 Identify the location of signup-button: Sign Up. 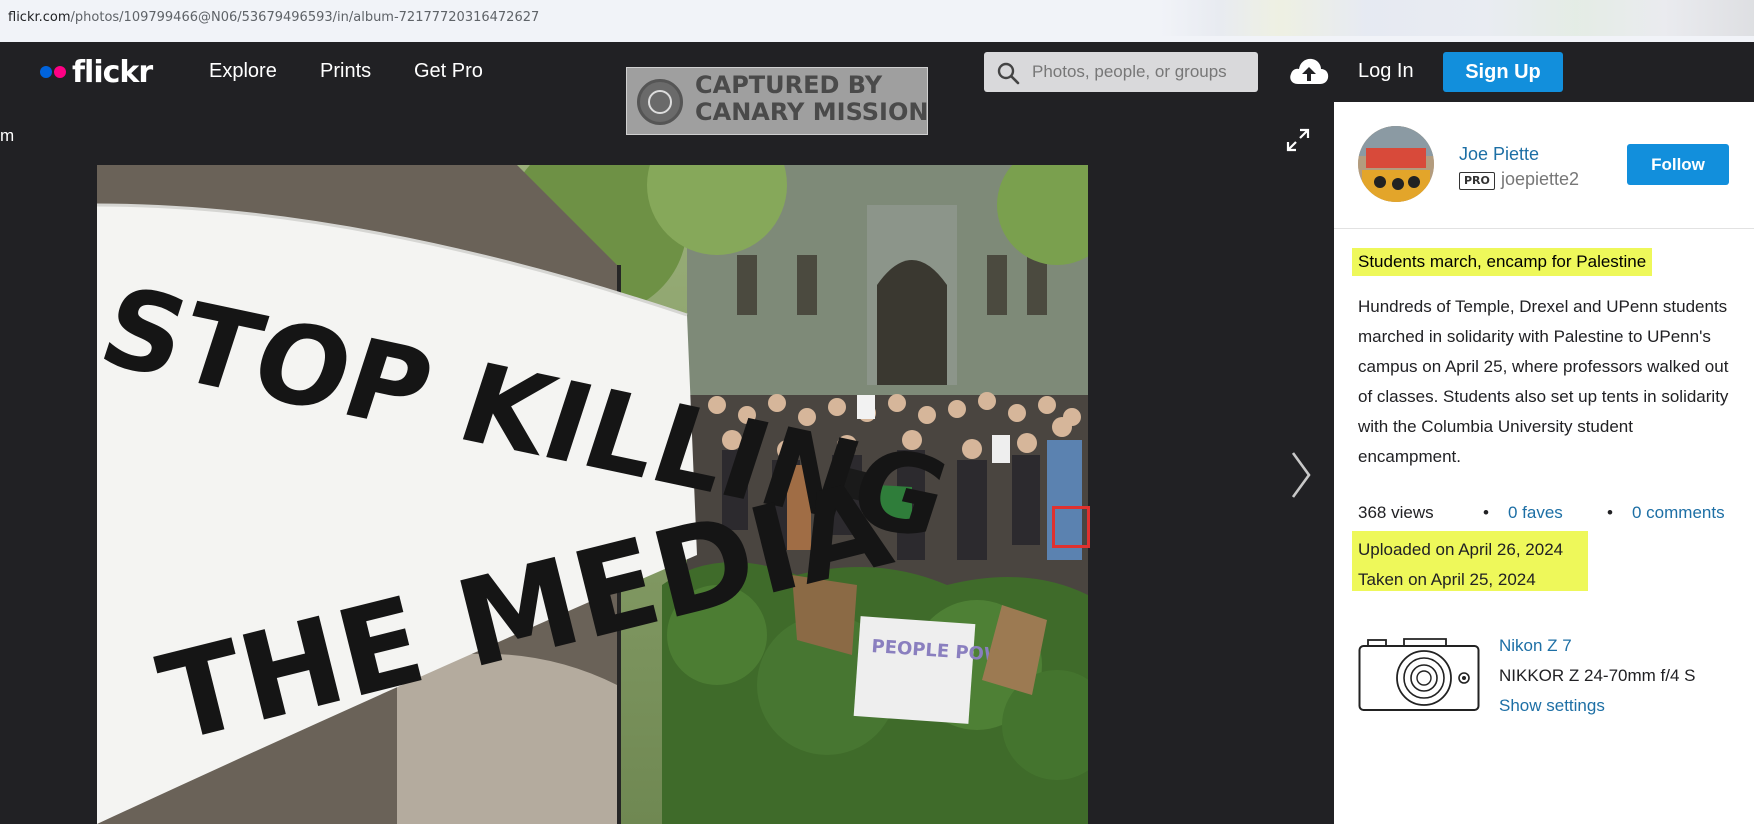
(1503, 72).